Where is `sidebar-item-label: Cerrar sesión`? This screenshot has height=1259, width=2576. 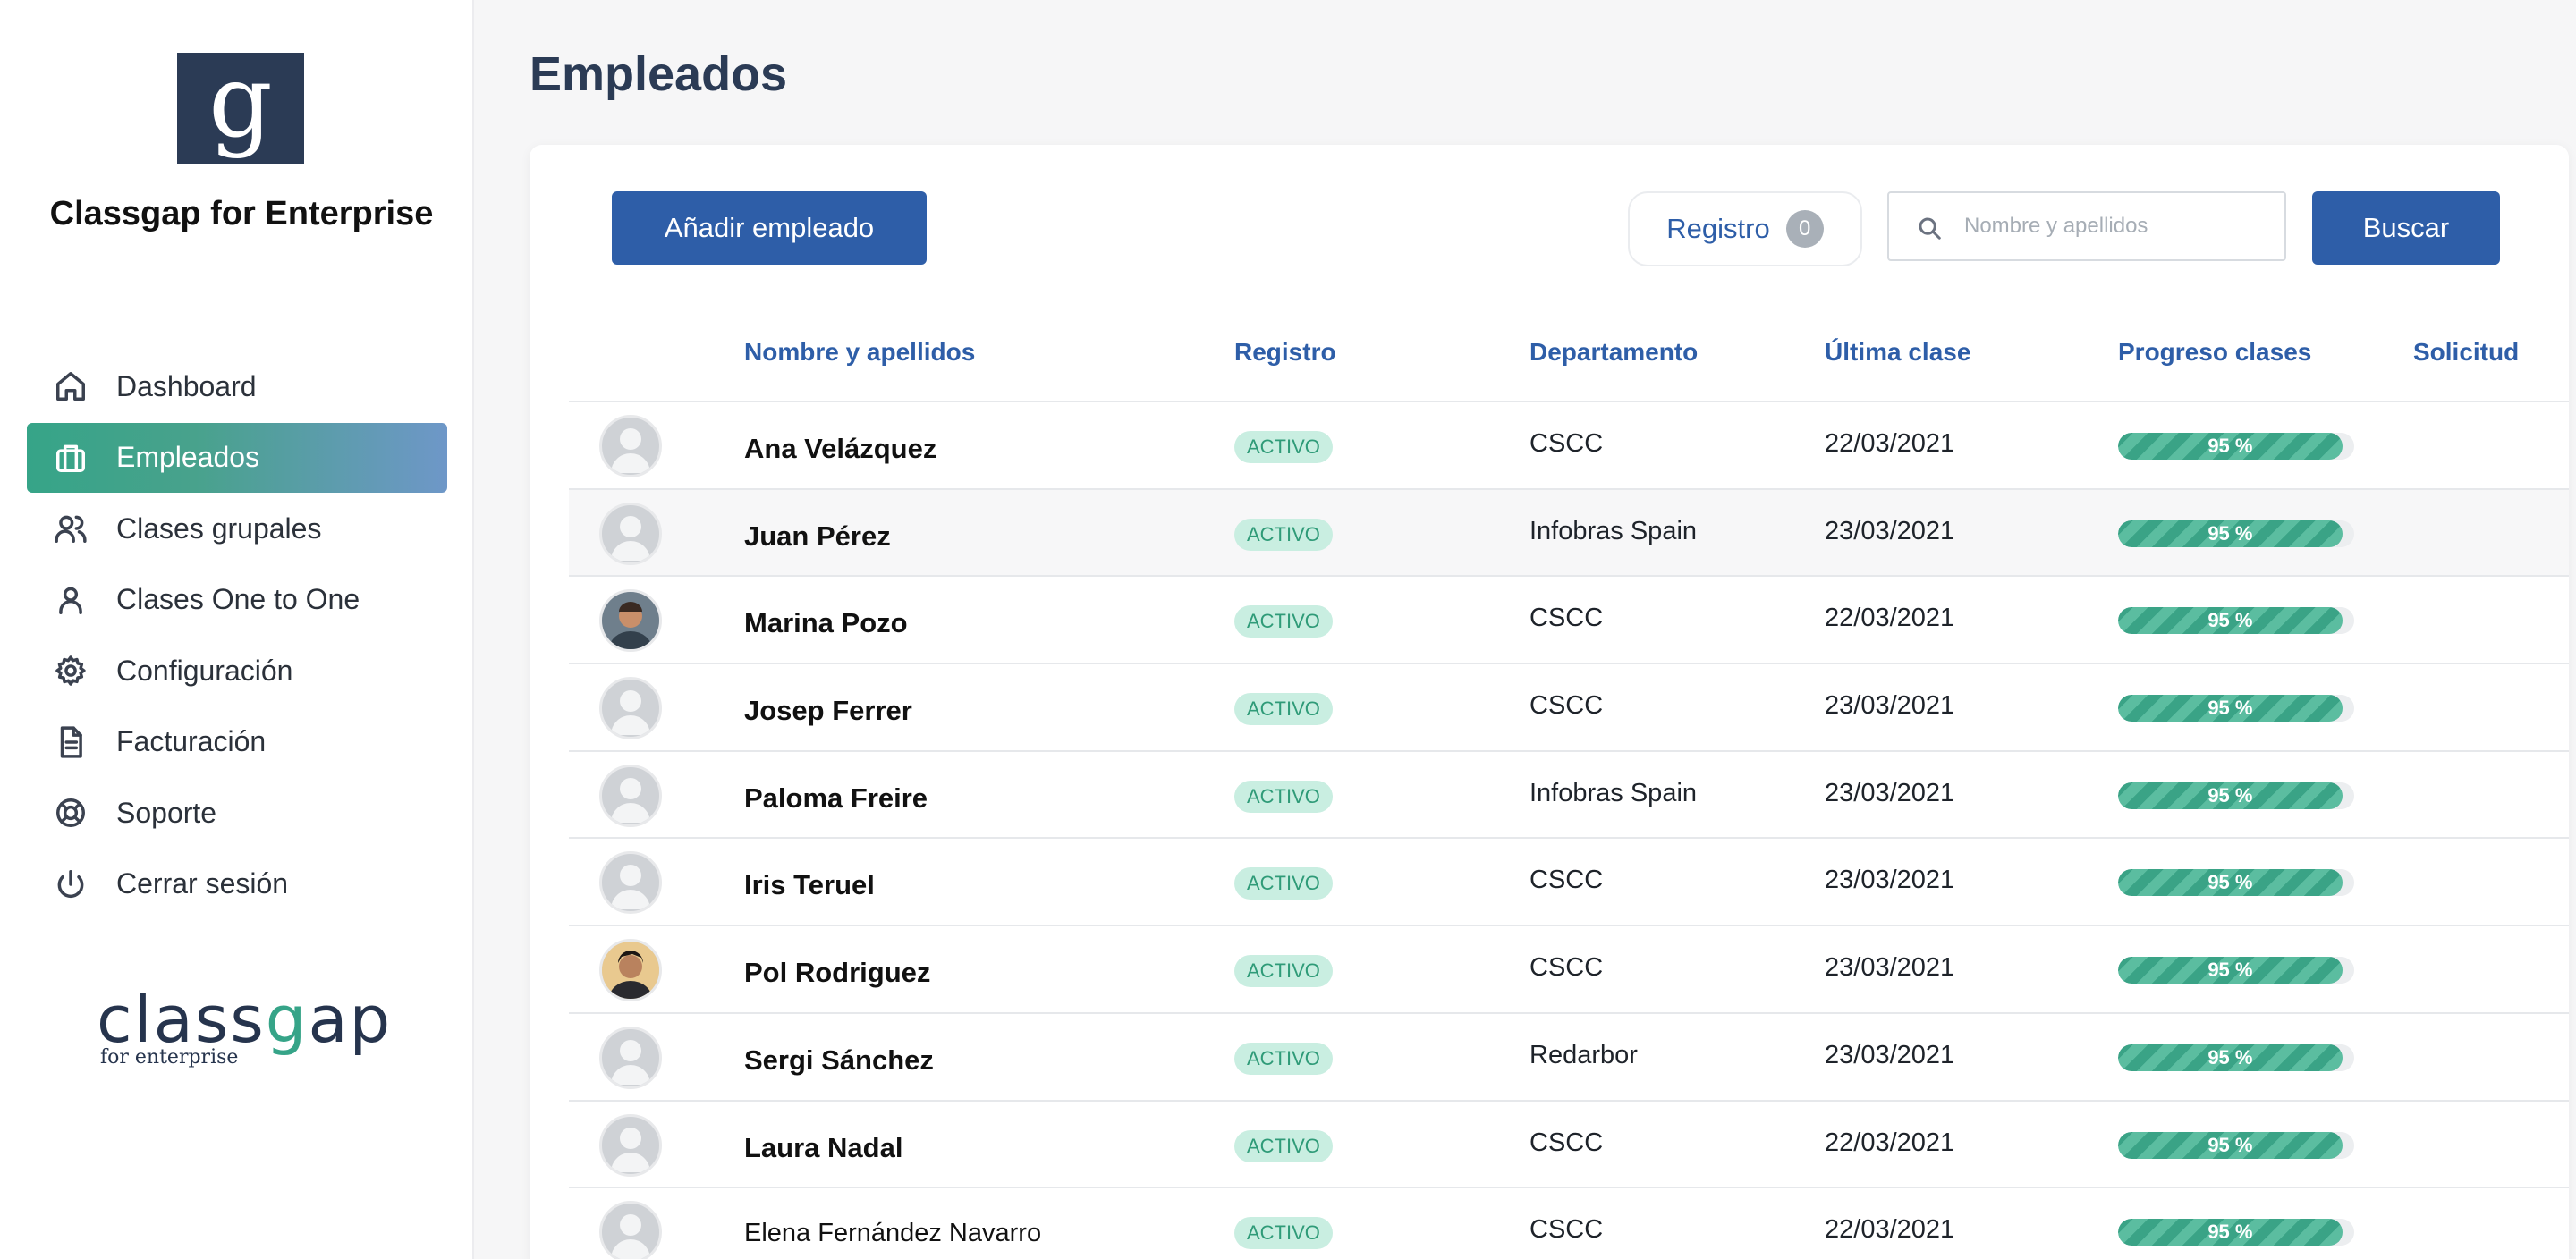 sidebar-item-label: Cerrar sesión is located at coordinates (202, 883).